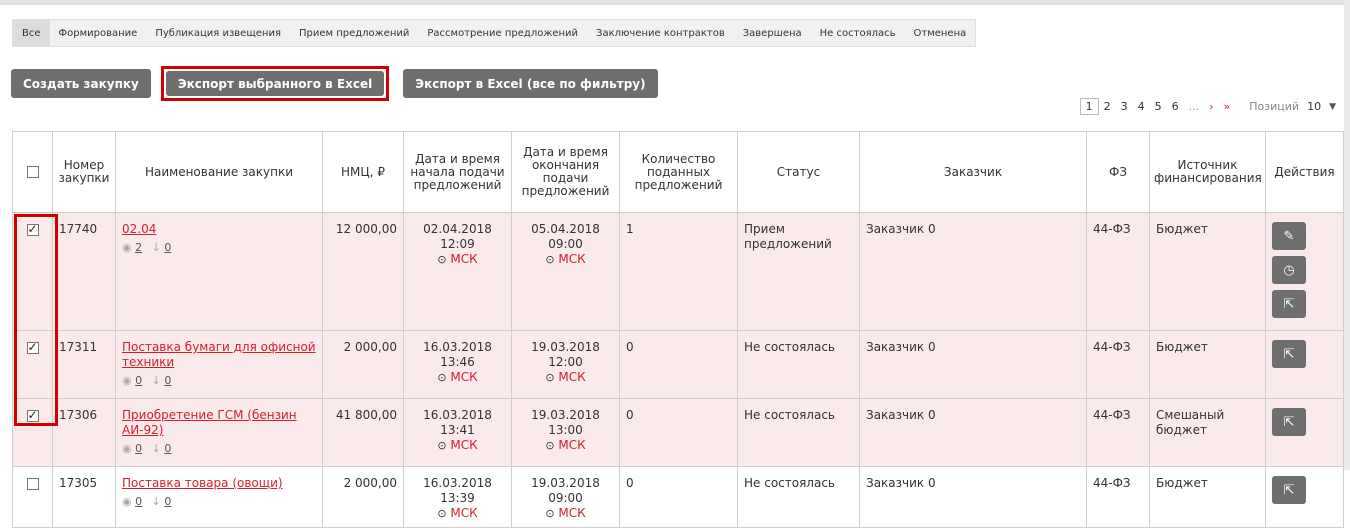 This screenshot has height=528, width=1350. I want to click on tab-all: Все, so click(31, 33).